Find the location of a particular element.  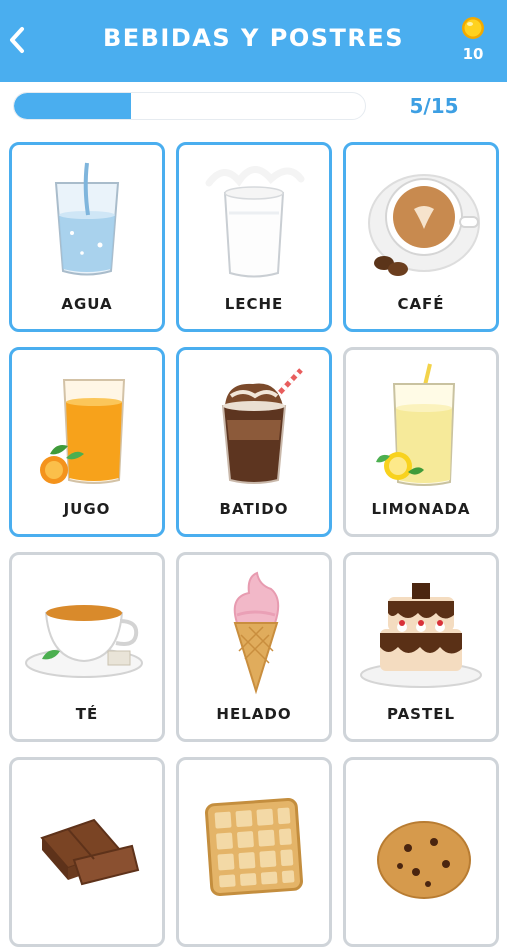

card-pastel: PASTEL is located at coordinates (421, 647).